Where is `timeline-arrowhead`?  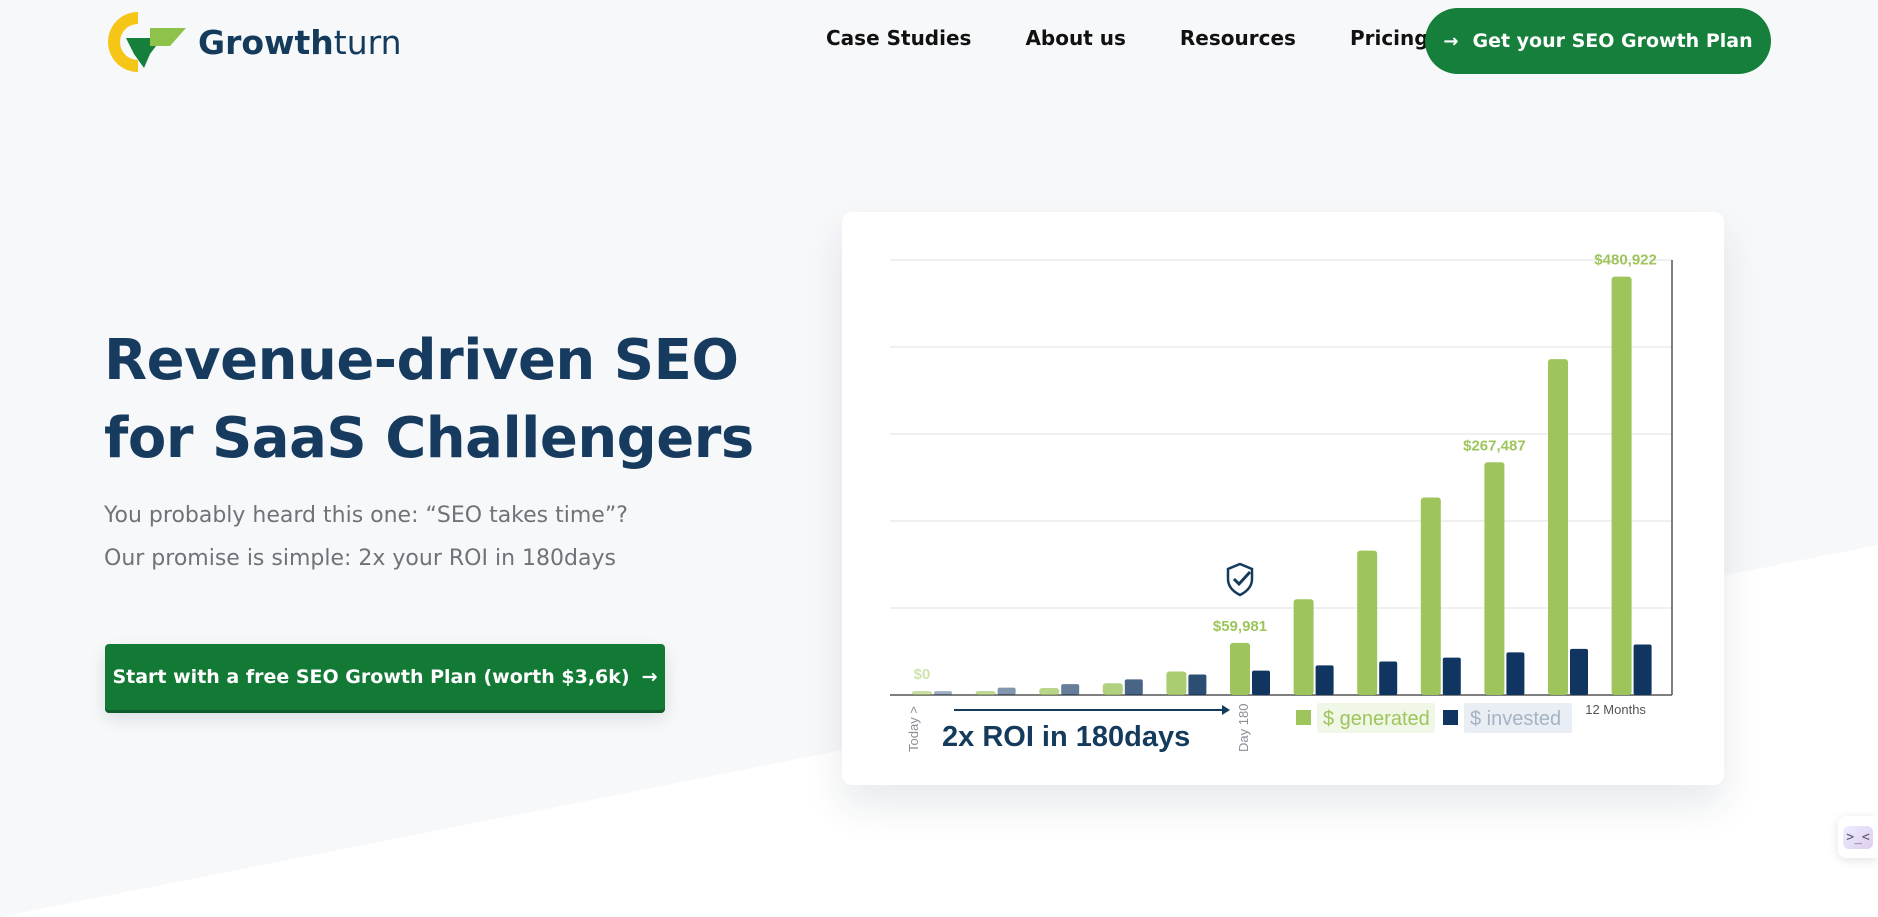
timeline-arrowhead is located at coordinates (1226, 710).